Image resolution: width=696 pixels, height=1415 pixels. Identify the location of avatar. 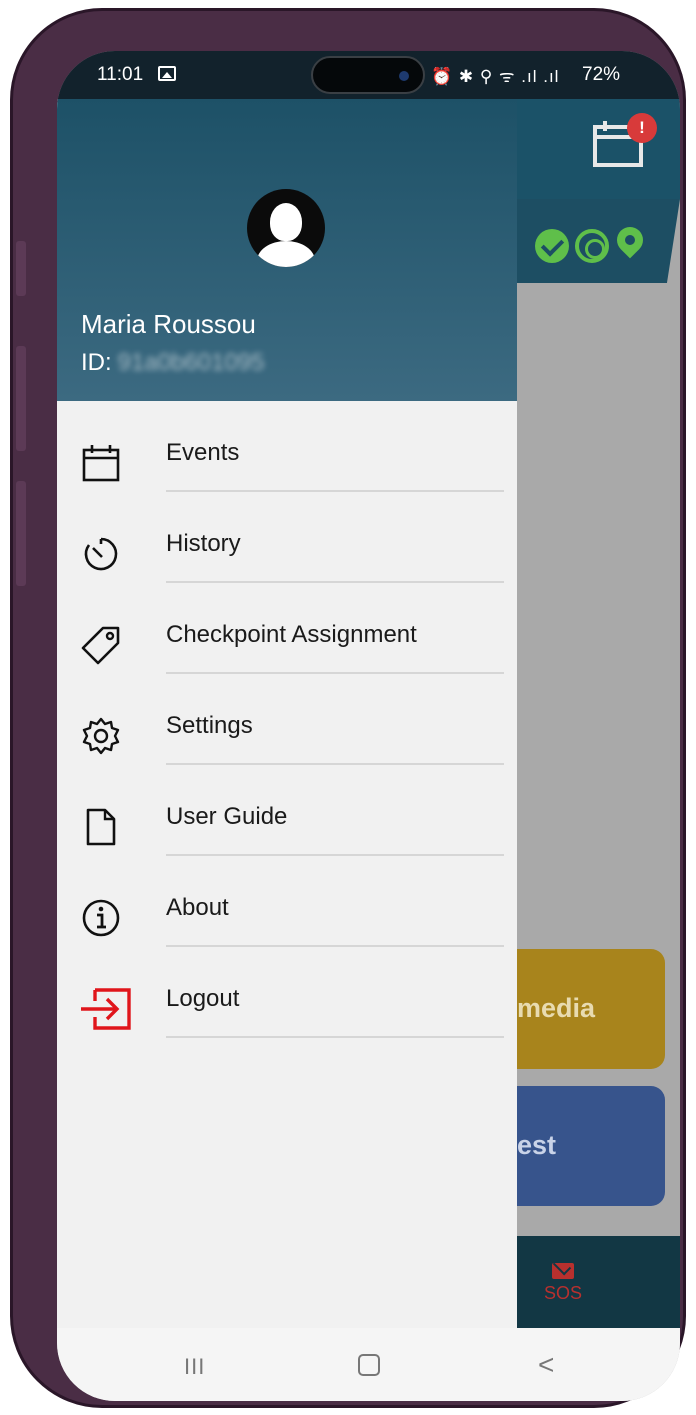
(286, 228).